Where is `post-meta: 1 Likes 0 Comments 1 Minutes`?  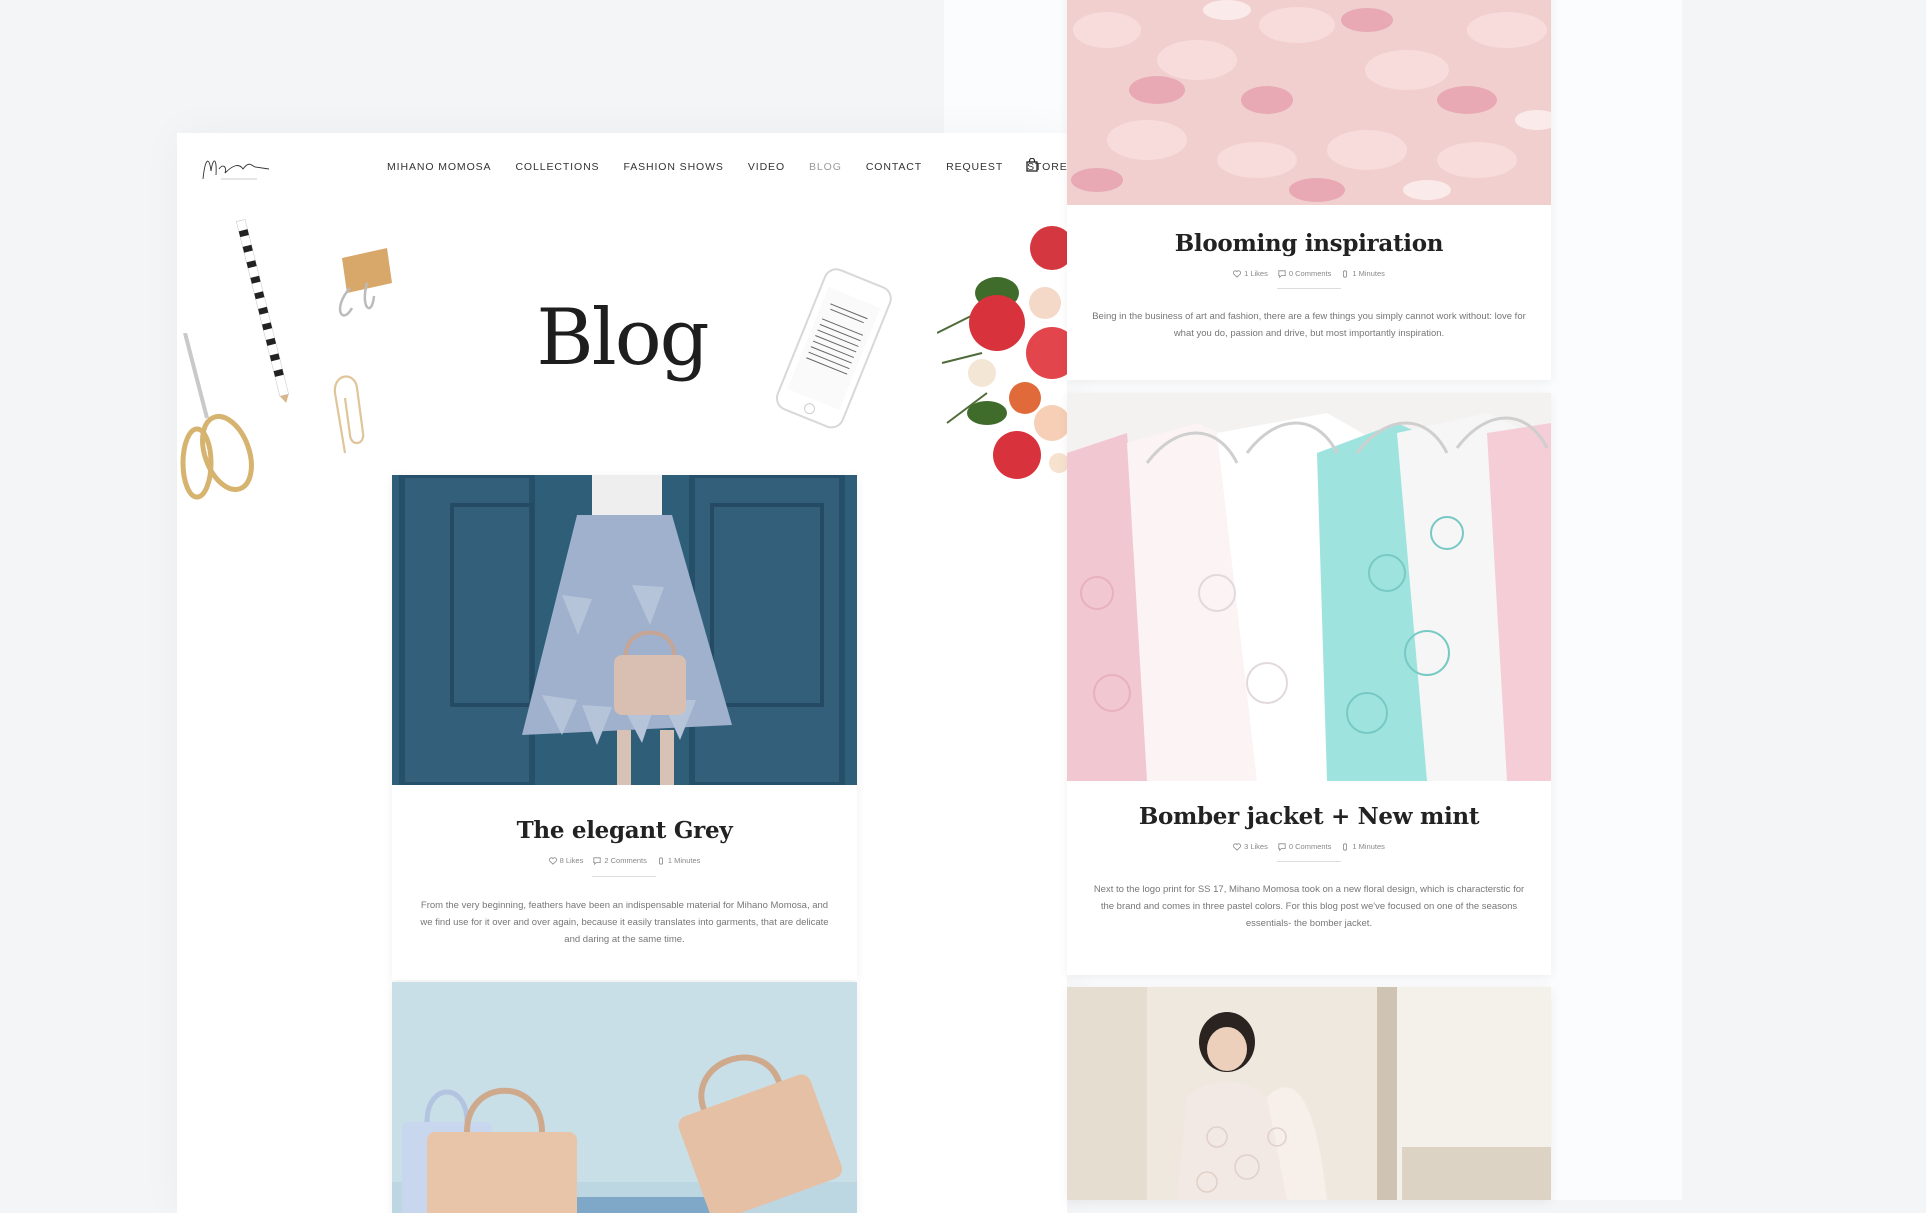 post-meta: 1 Likes 0 Comments 1 Minutes is located at coordinates (1309, 273).